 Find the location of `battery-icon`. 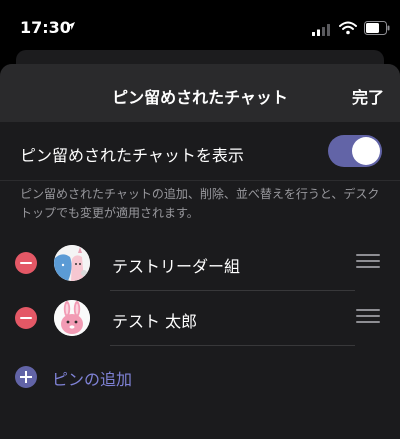

battery-icon is located at coordinates (377, 28).